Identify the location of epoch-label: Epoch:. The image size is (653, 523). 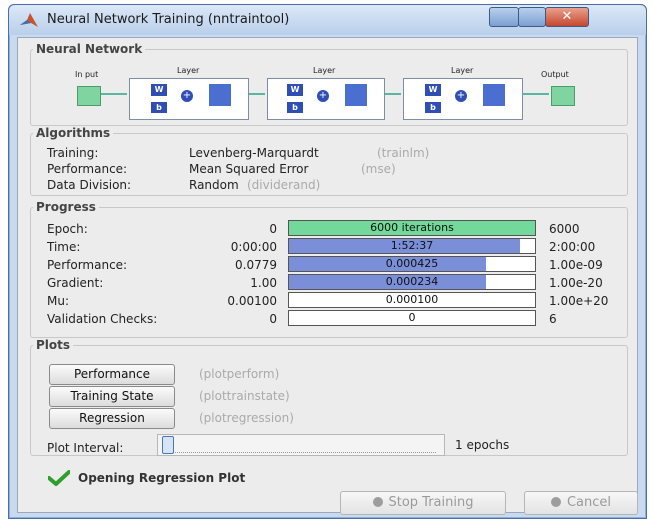
(67, 229).